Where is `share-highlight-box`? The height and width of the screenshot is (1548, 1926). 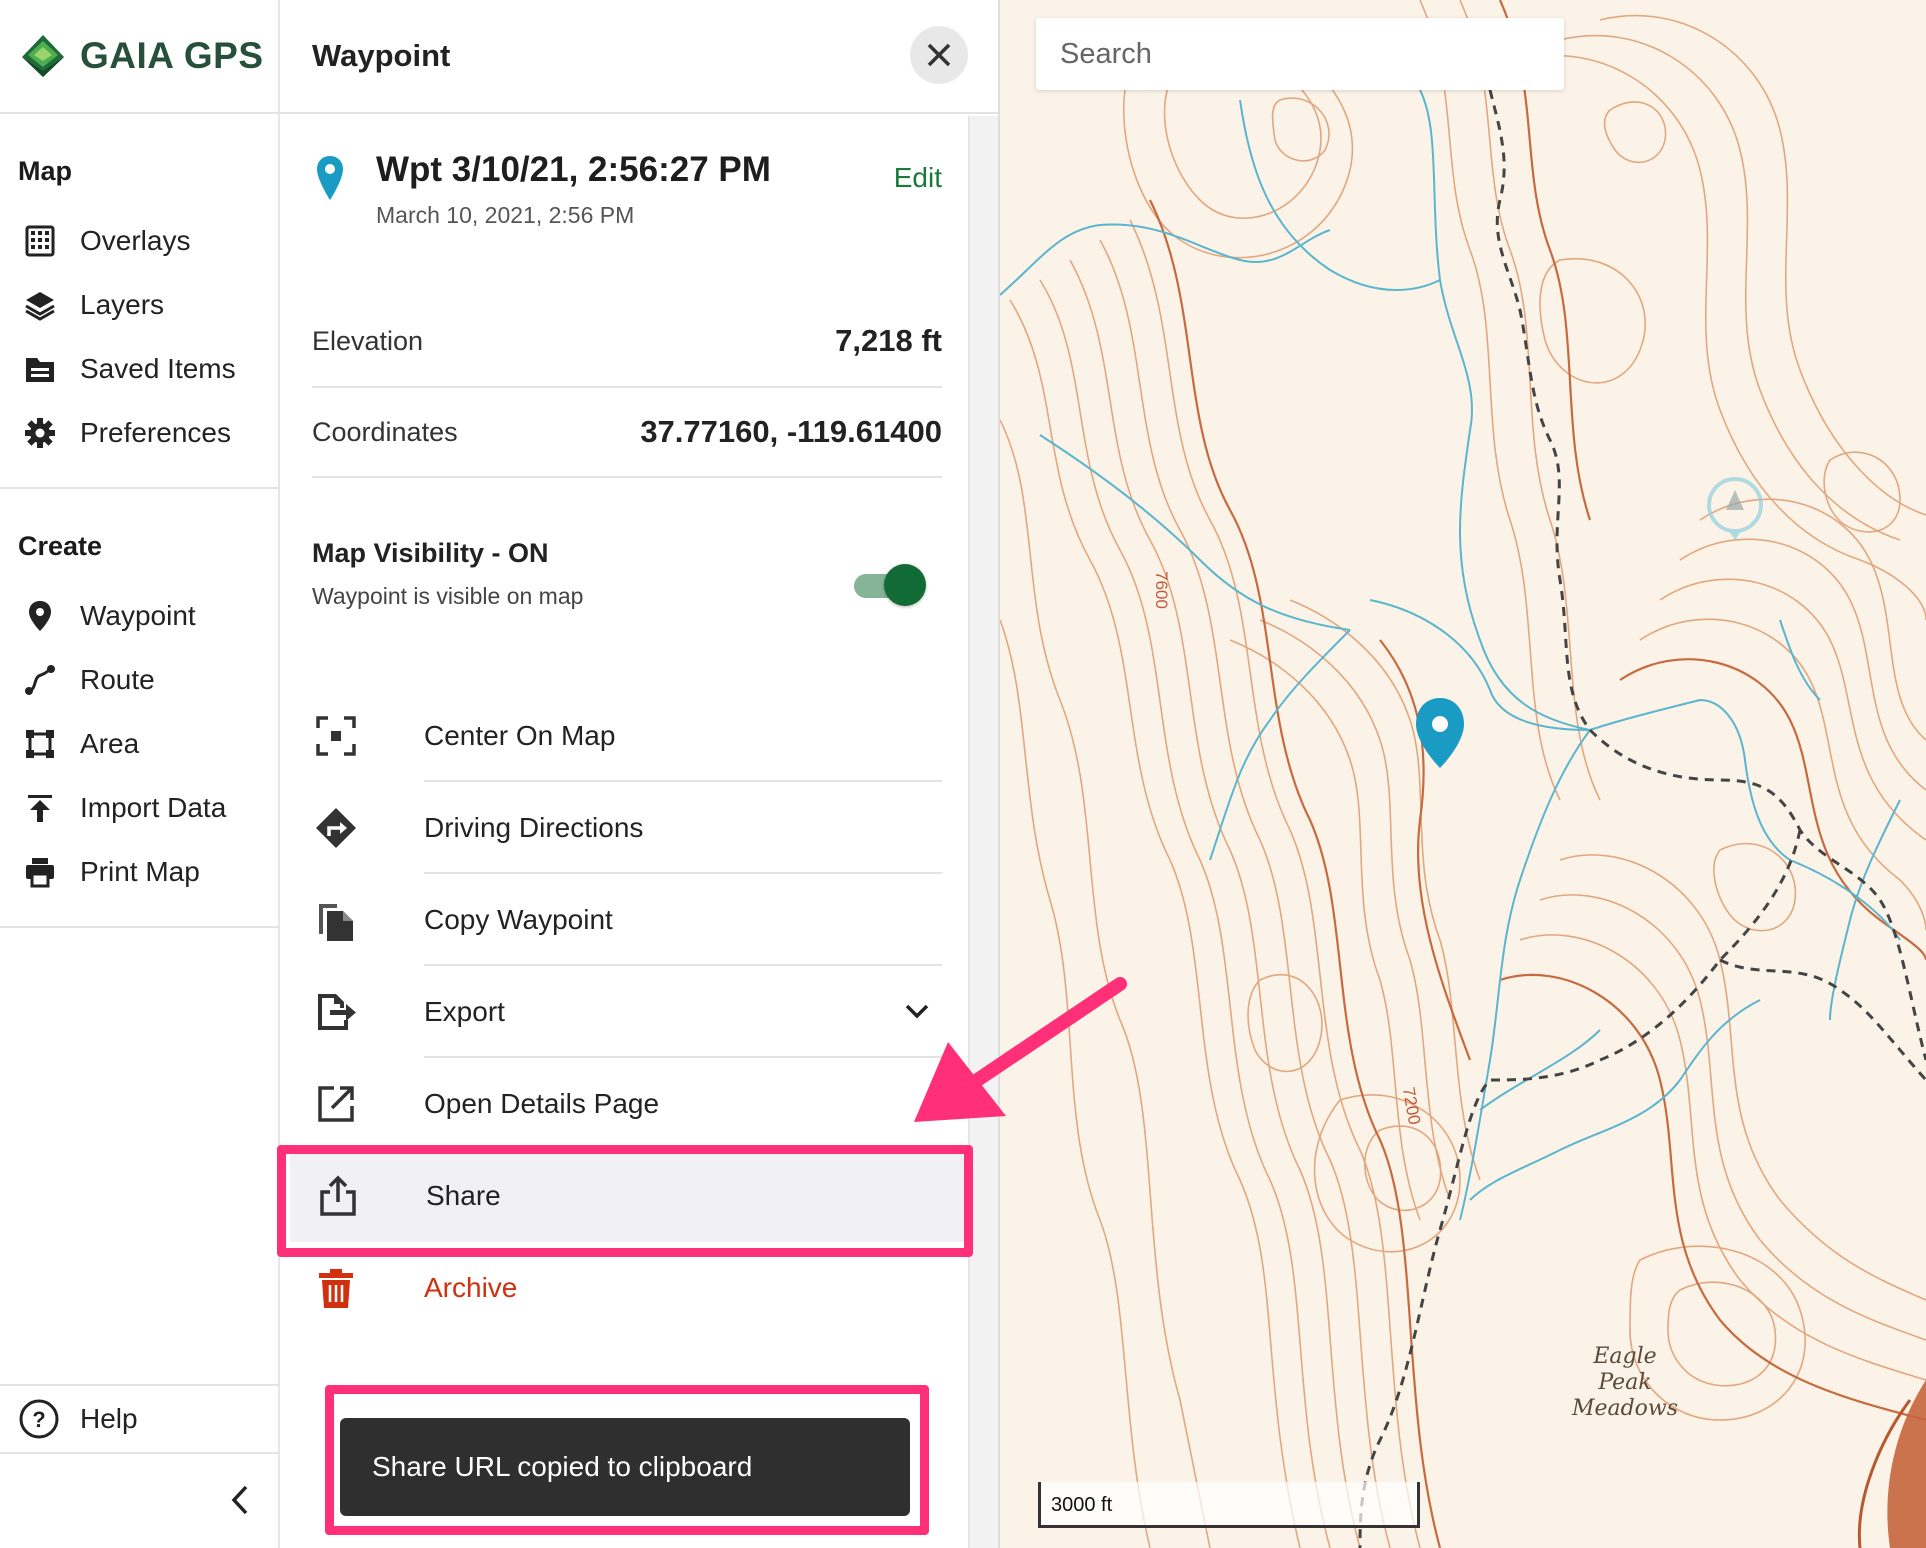
share-highlight-box is located at coordinates (625, 1201).